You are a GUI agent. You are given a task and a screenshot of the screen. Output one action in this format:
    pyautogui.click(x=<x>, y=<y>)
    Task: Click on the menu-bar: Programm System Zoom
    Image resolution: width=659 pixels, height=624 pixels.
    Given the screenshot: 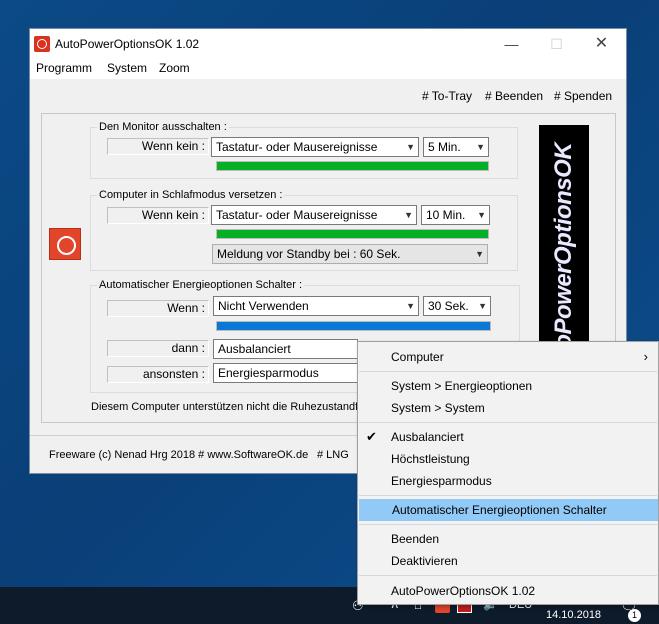 What is the action you would take?
    pyautogui.click(x=328, y=69)
    